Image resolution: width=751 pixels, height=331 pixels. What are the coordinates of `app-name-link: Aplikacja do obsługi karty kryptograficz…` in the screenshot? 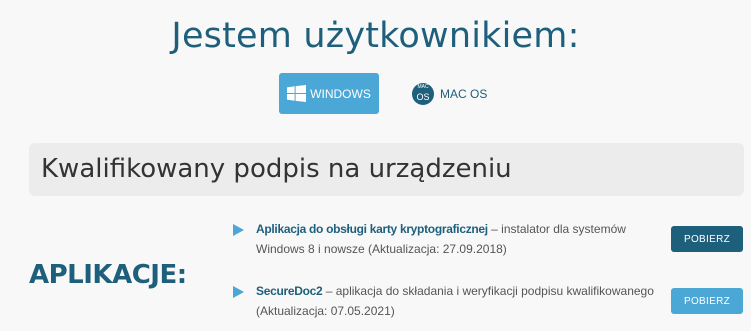 It's located at (372, 229).